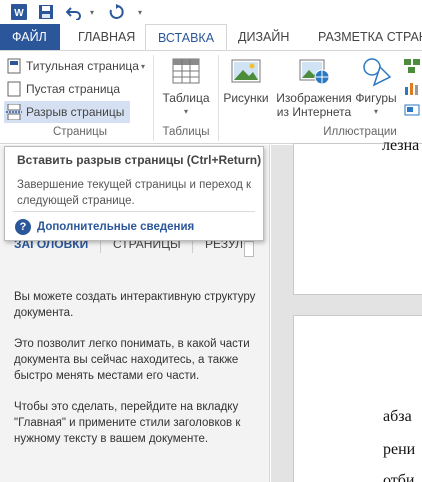  What do you see at coordinates (14, 112) in the screenshot?
I see `page-break-icon` at bounding box center [14, 112].